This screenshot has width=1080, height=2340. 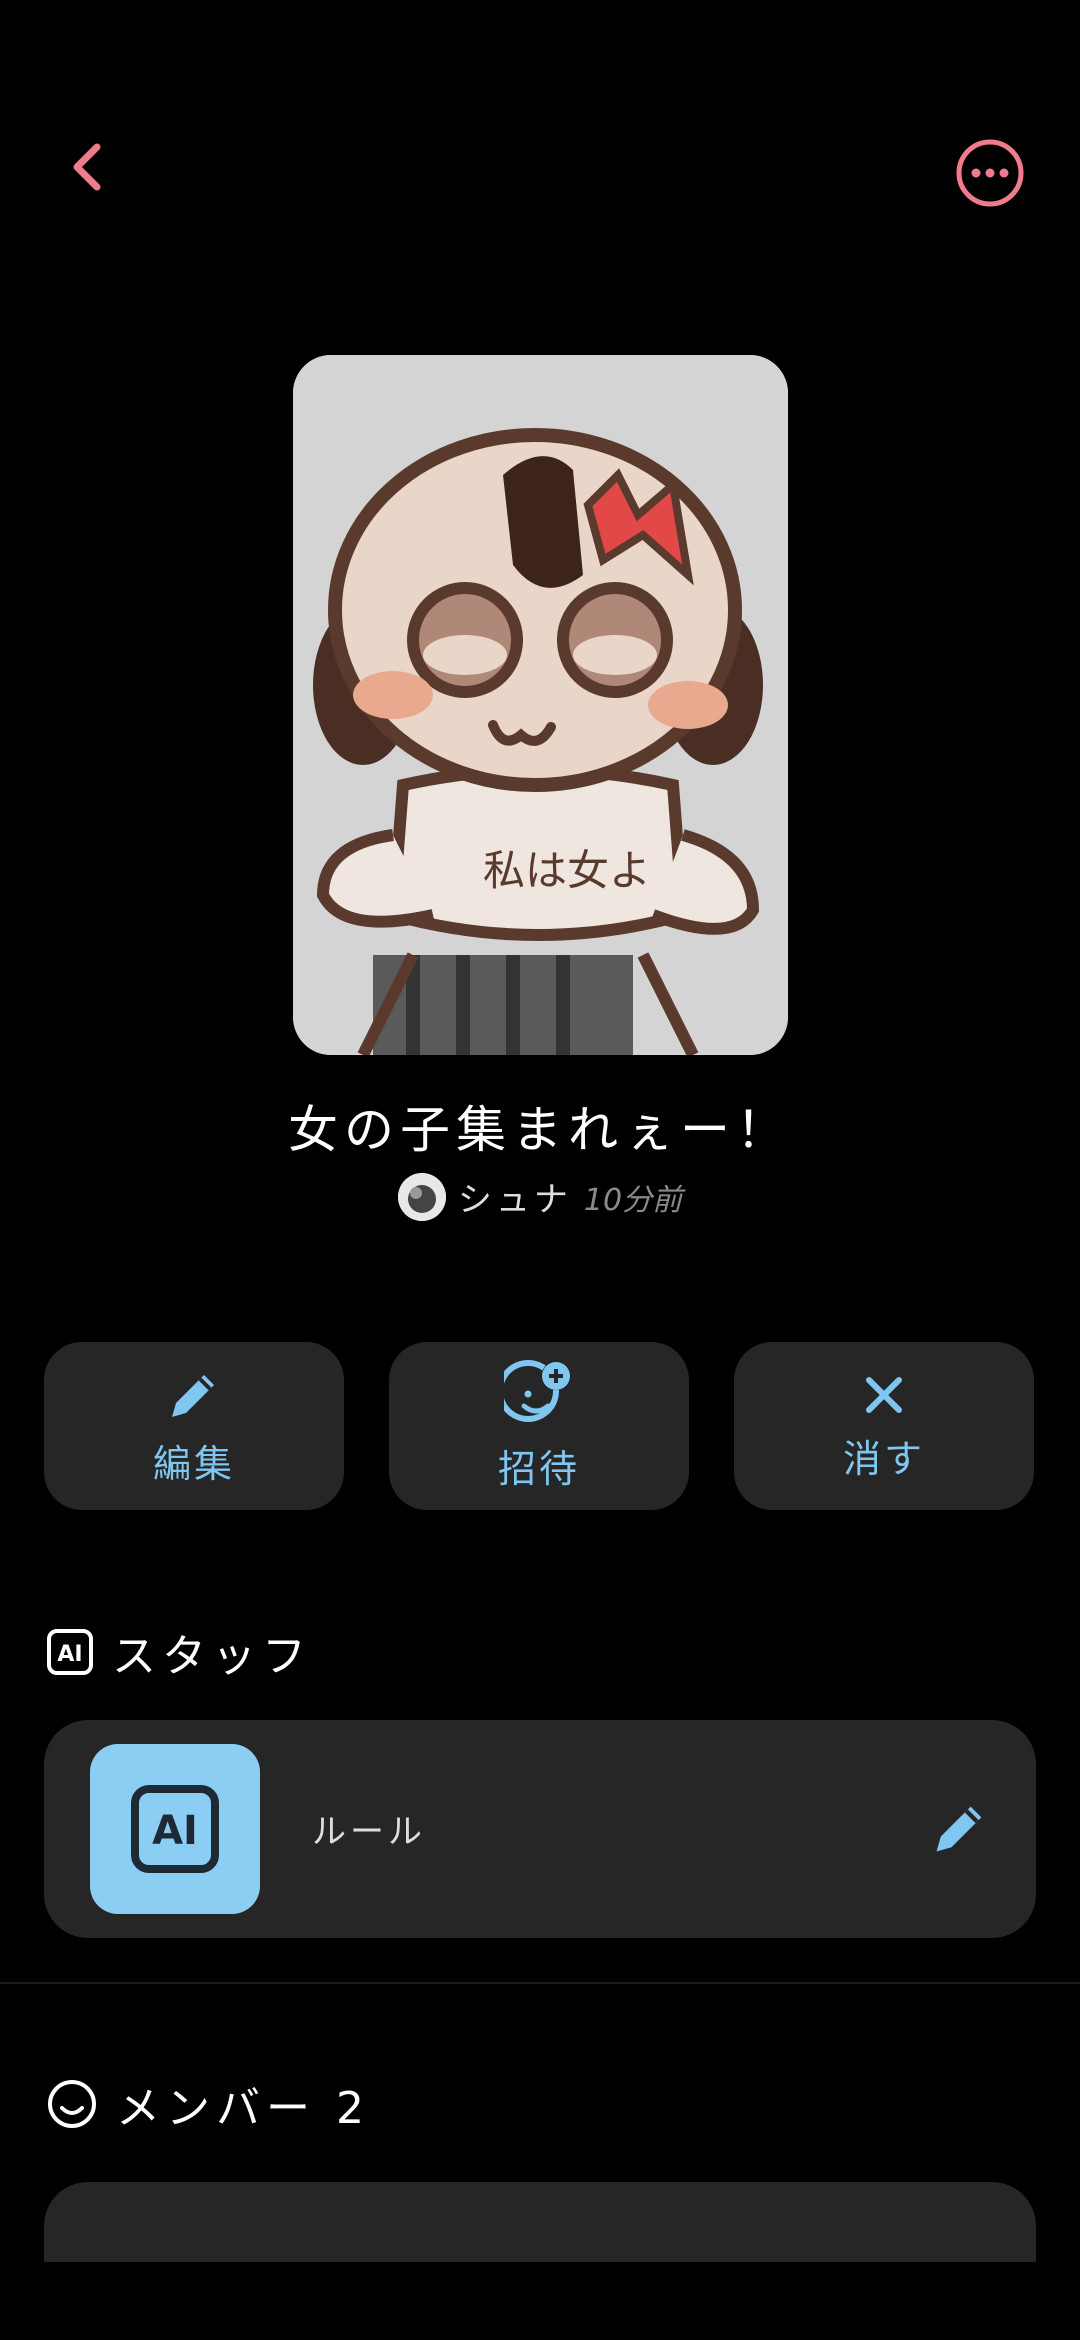 I want to click on member-list-item, so click(x=540, y=2222).